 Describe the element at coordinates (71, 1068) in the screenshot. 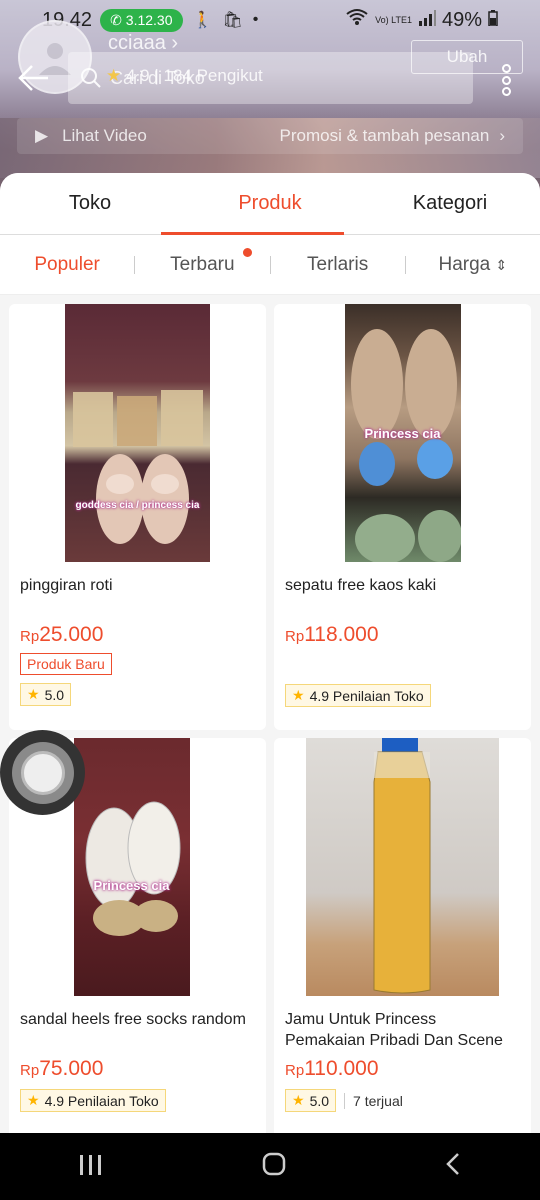

I see `price-value: 75.000` at that location.